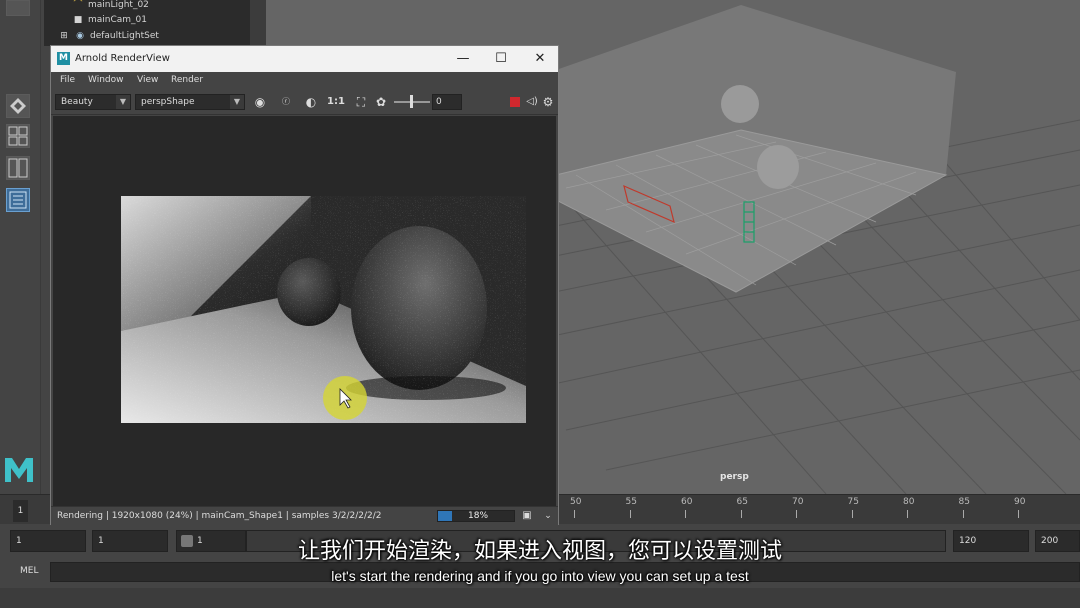  I want to click on maya-app-icon: M, so click(63, 58).